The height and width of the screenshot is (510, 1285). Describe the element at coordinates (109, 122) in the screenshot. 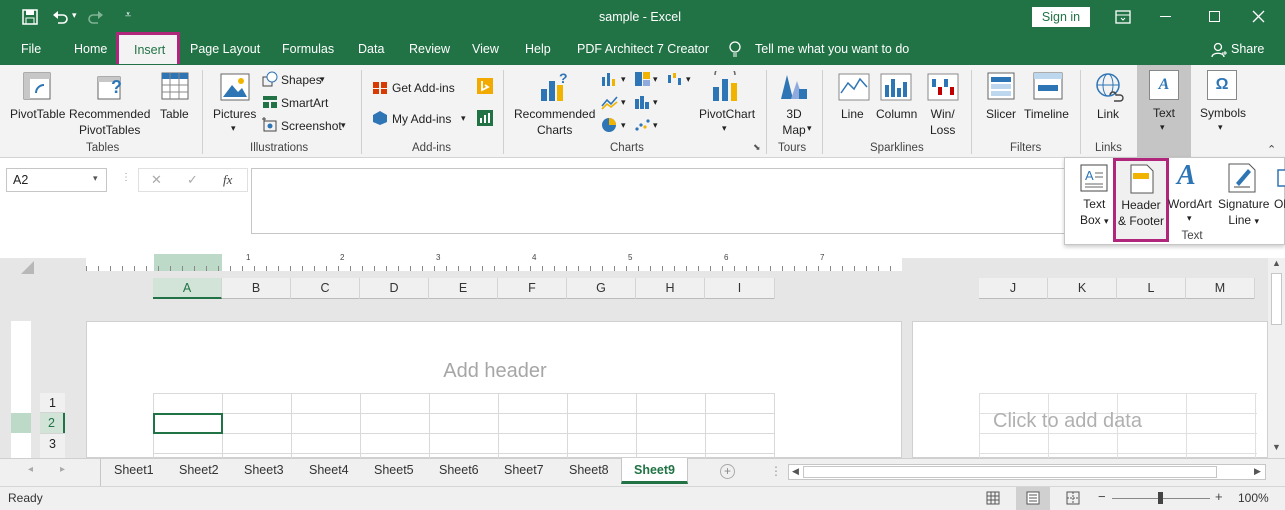

I see `recommended-pivottables-button: Recommended PivotTables` at that location.